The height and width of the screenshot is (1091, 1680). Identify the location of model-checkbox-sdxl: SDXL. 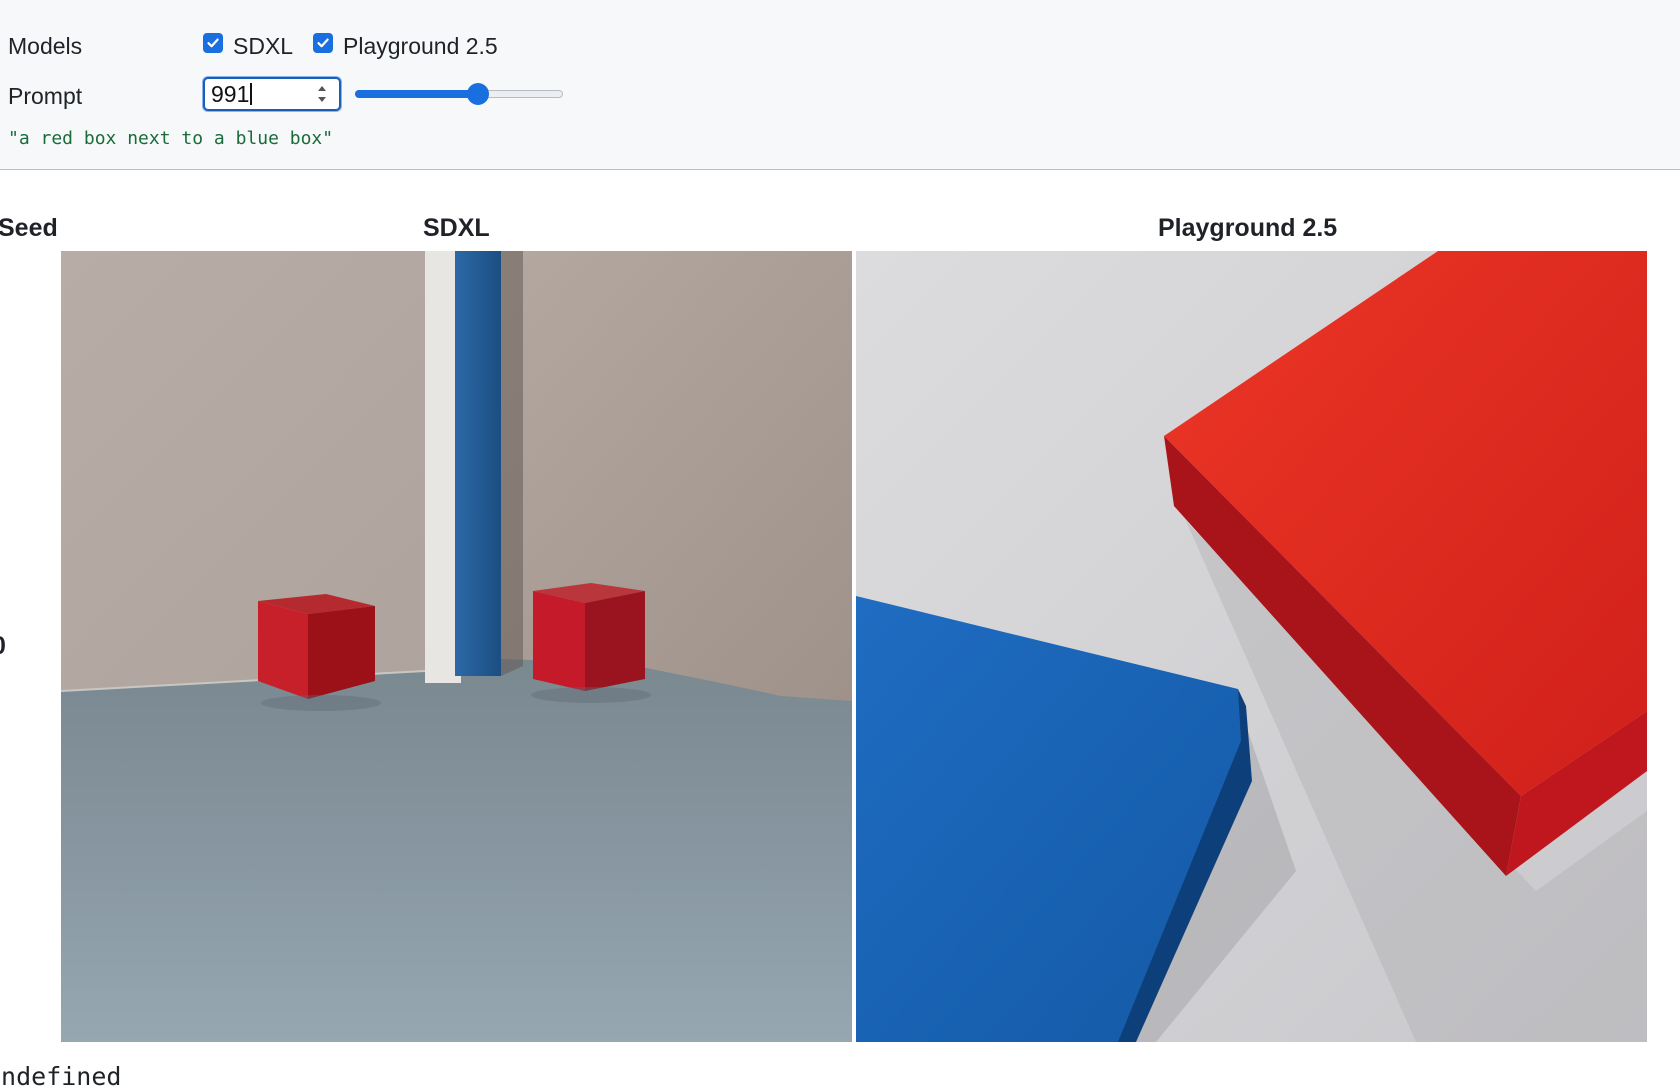
(248, 46).